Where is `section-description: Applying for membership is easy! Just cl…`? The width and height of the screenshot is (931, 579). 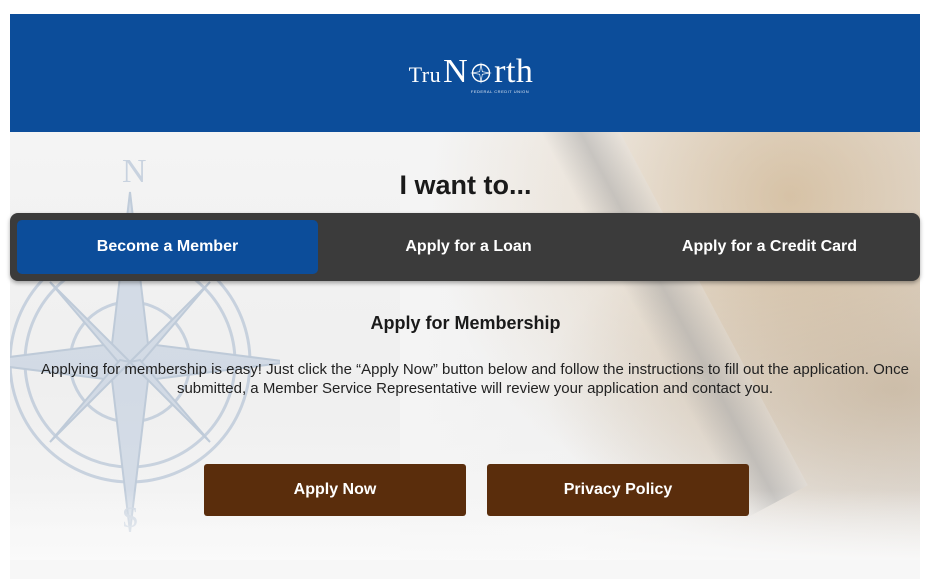
section-description: Applying for membership is easy! Just cl… is located at coordinates (475, 379).